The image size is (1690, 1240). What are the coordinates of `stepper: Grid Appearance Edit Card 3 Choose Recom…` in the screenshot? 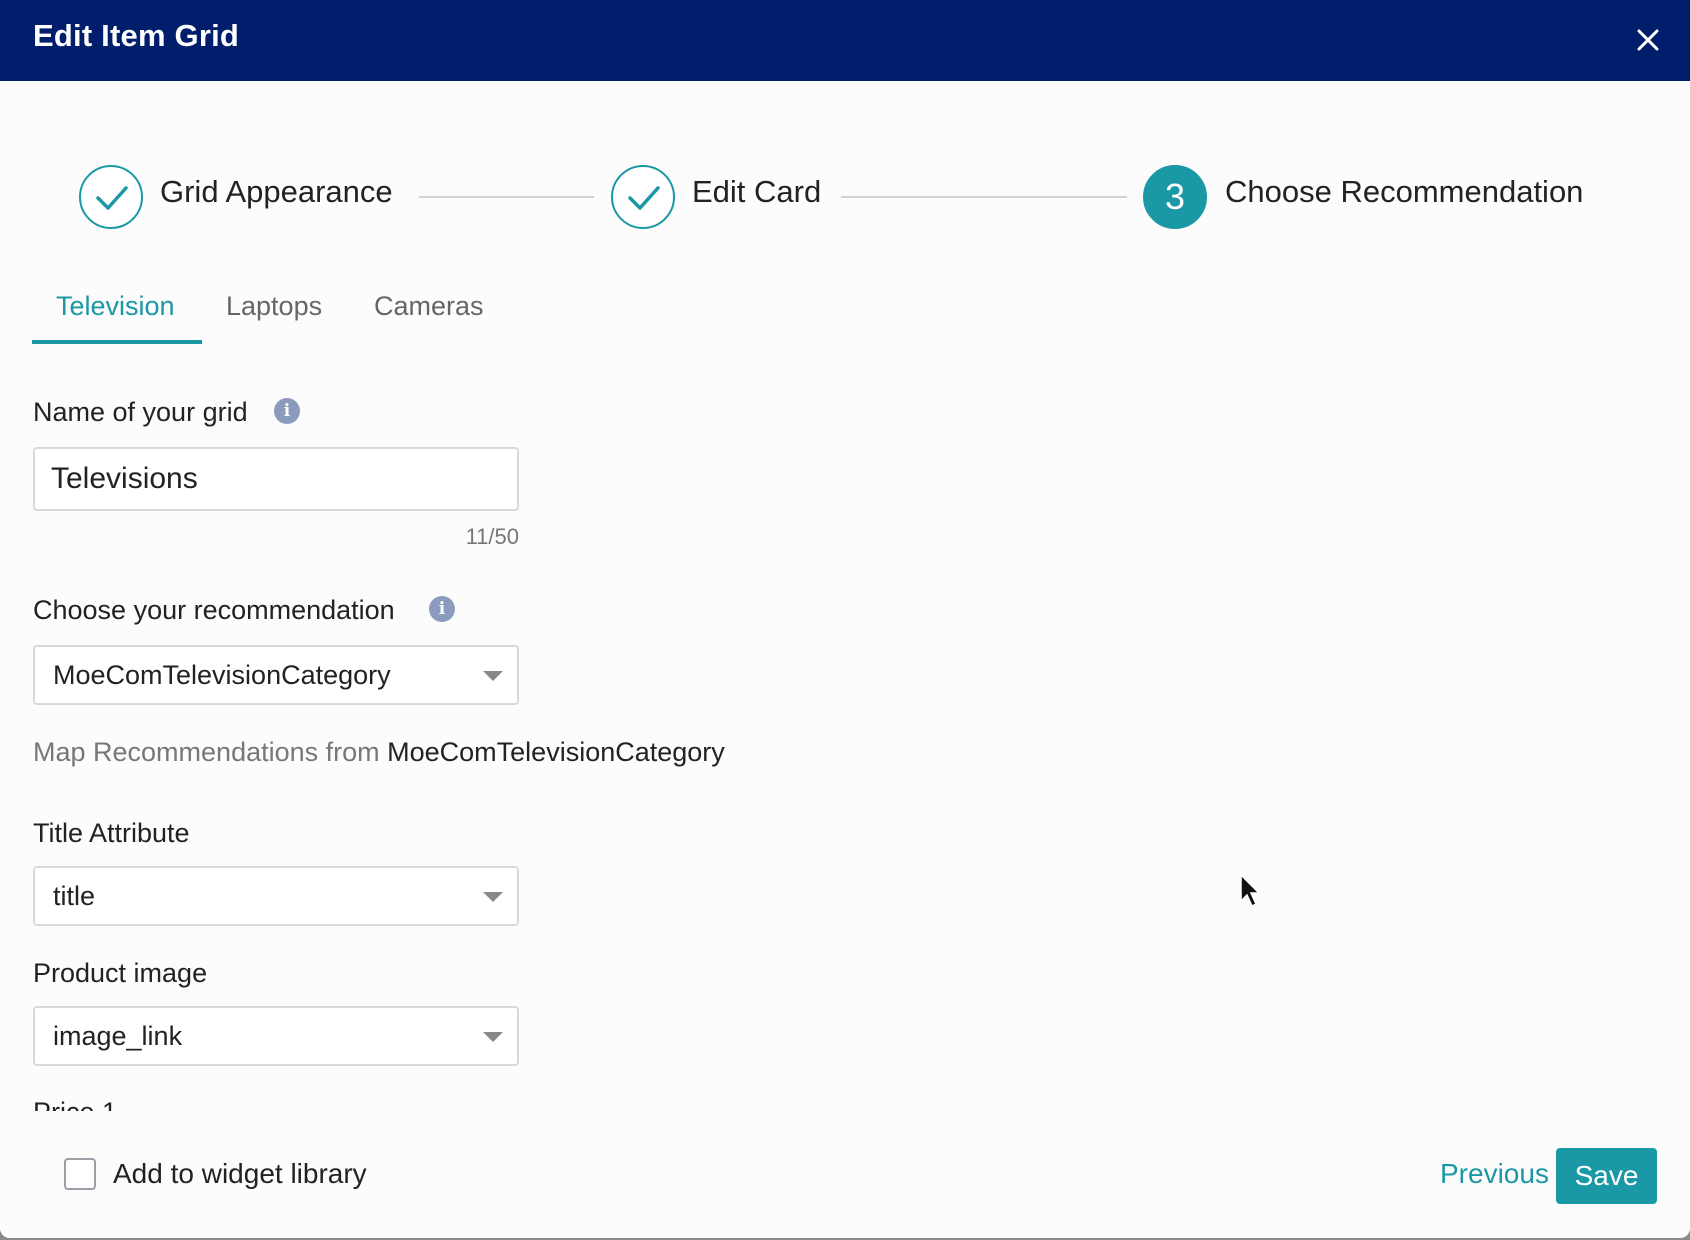 It's located at (845, 200).